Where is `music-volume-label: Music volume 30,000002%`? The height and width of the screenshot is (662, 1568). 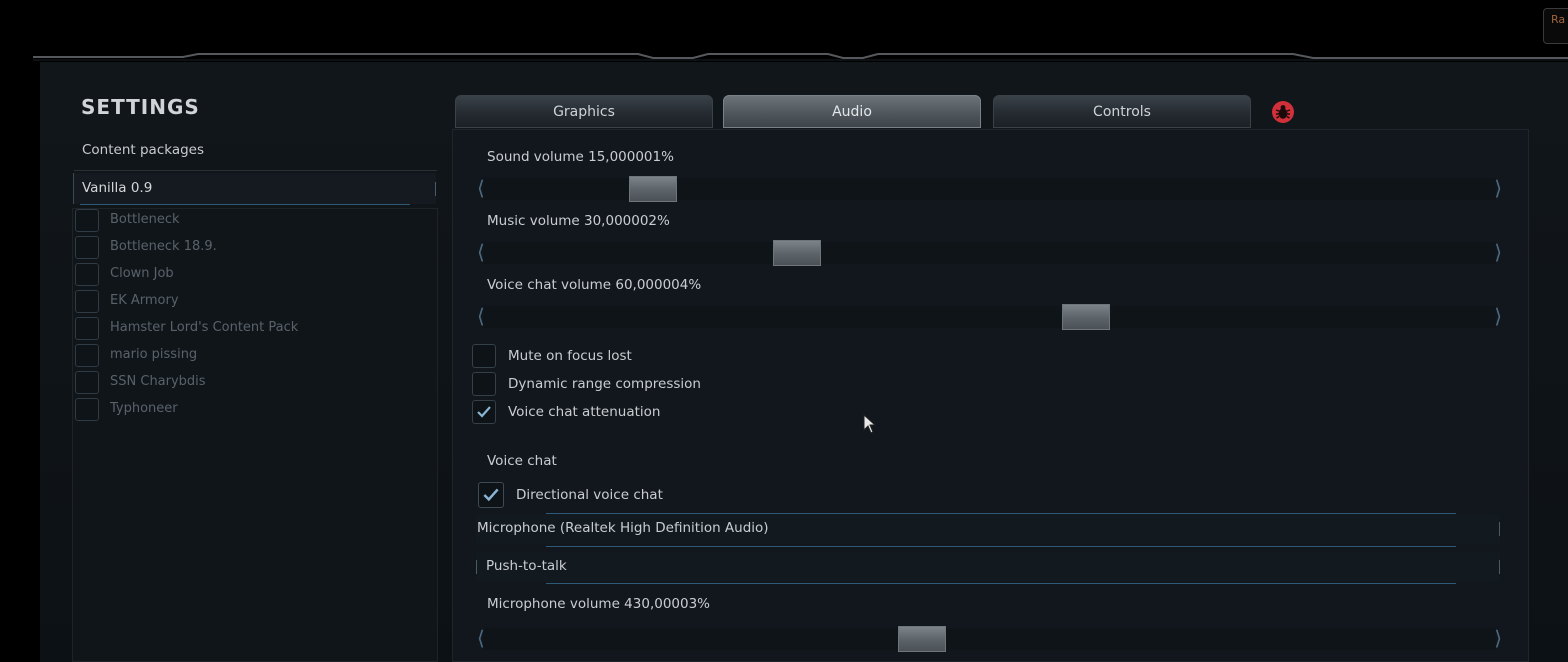
music-volume-label: Music volume 30,000002% is located at coordinates (578, 221).